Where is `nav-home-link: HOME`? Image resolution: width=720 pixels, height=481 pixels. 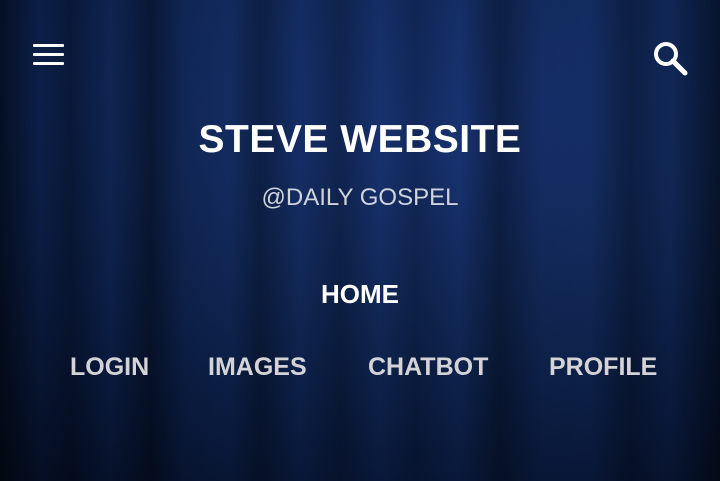 nav-home-link: HOME is located at coordinates (360, 294).